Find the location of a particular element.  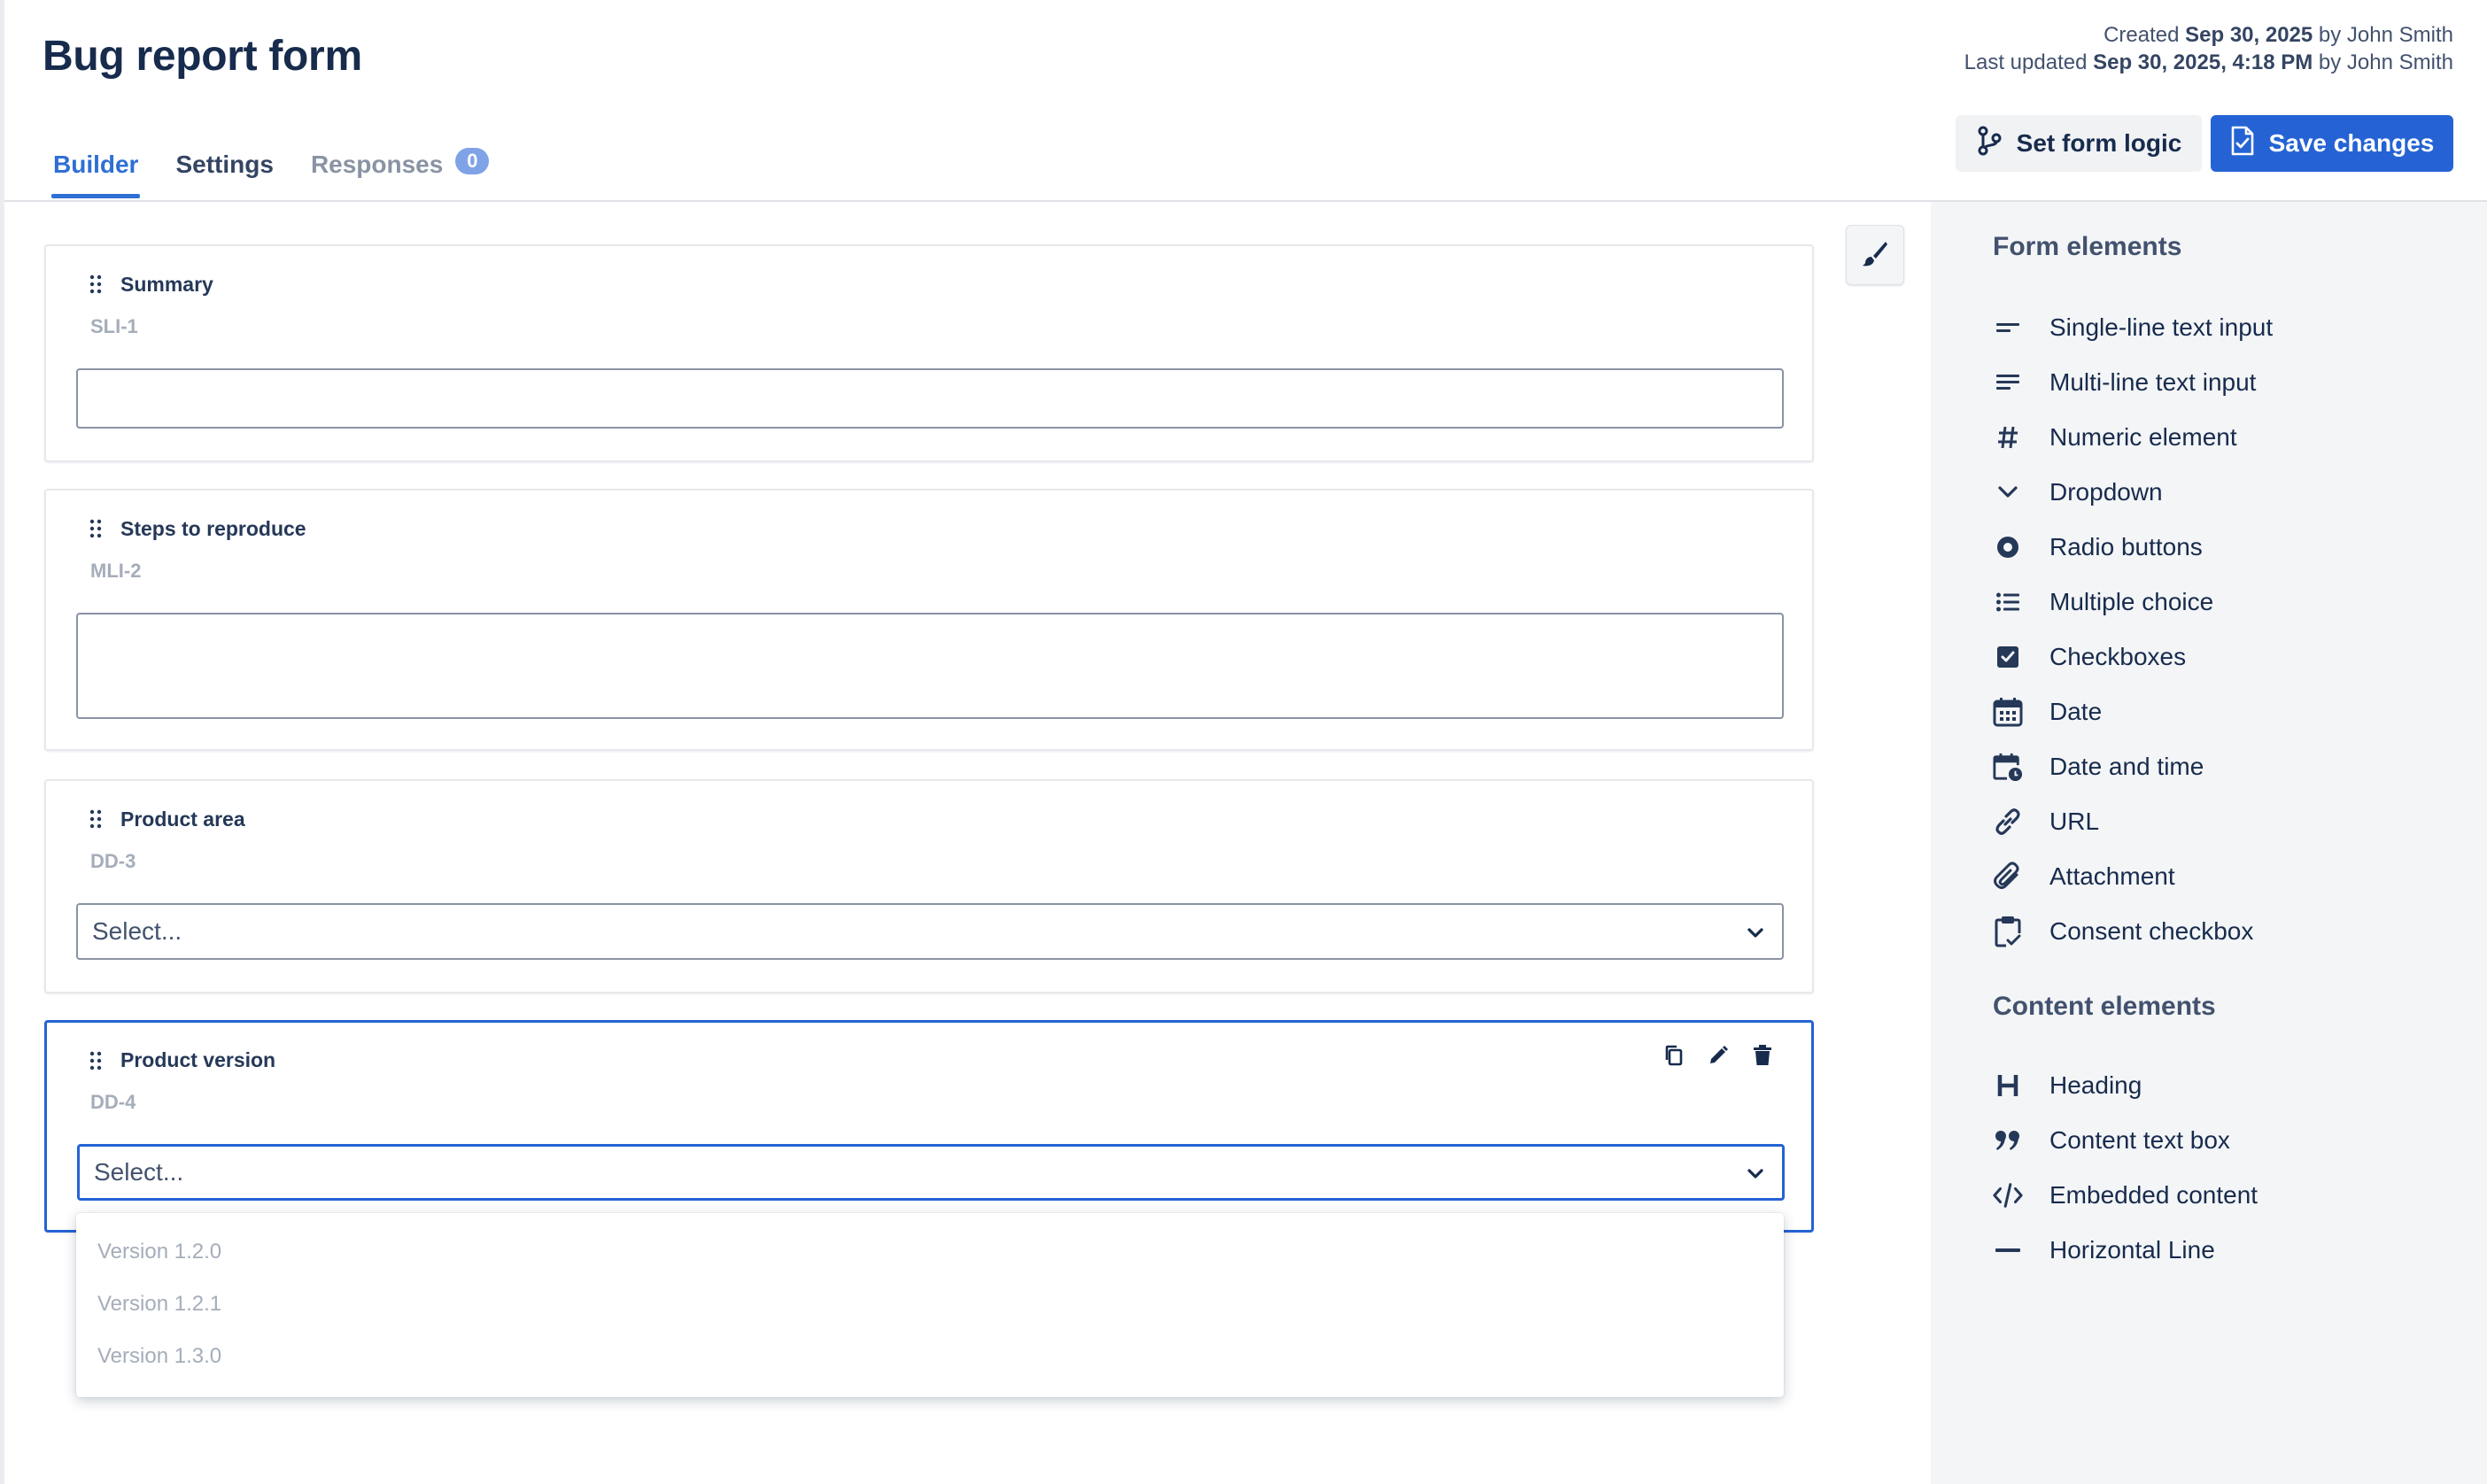

sidebar-item-url: URL is located at coordinates (2046, 821).